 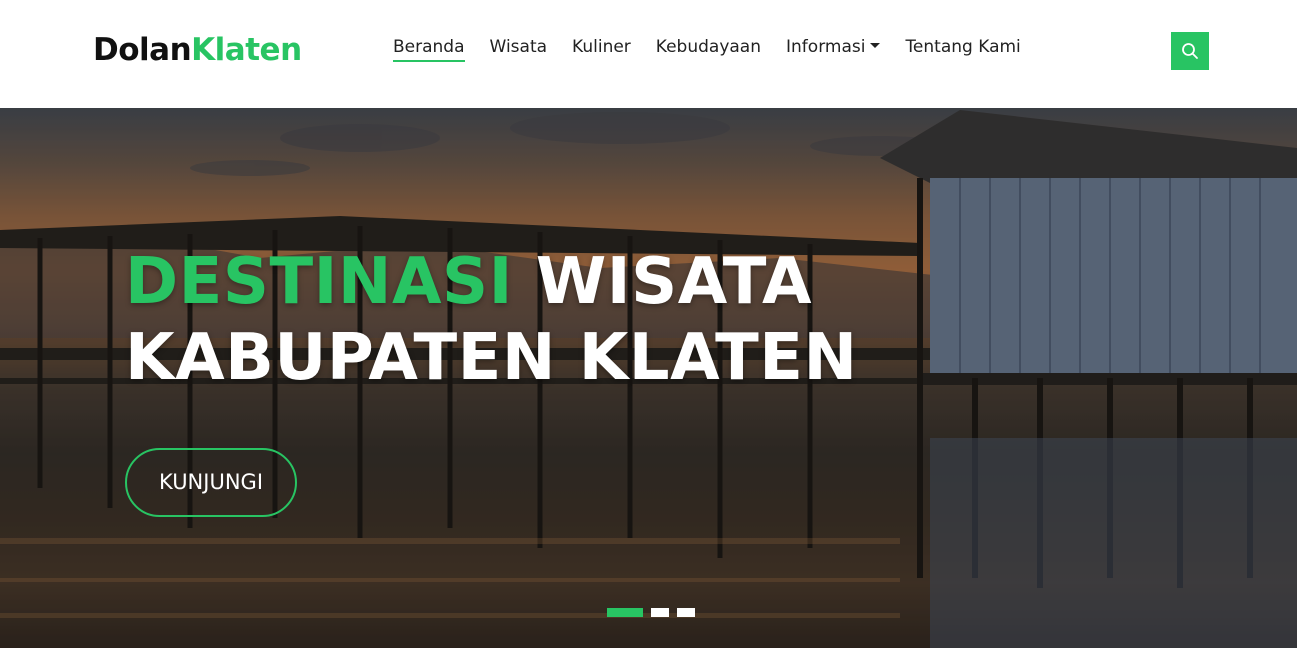 I want to click on search-icon, so click(x=1190, y=51).